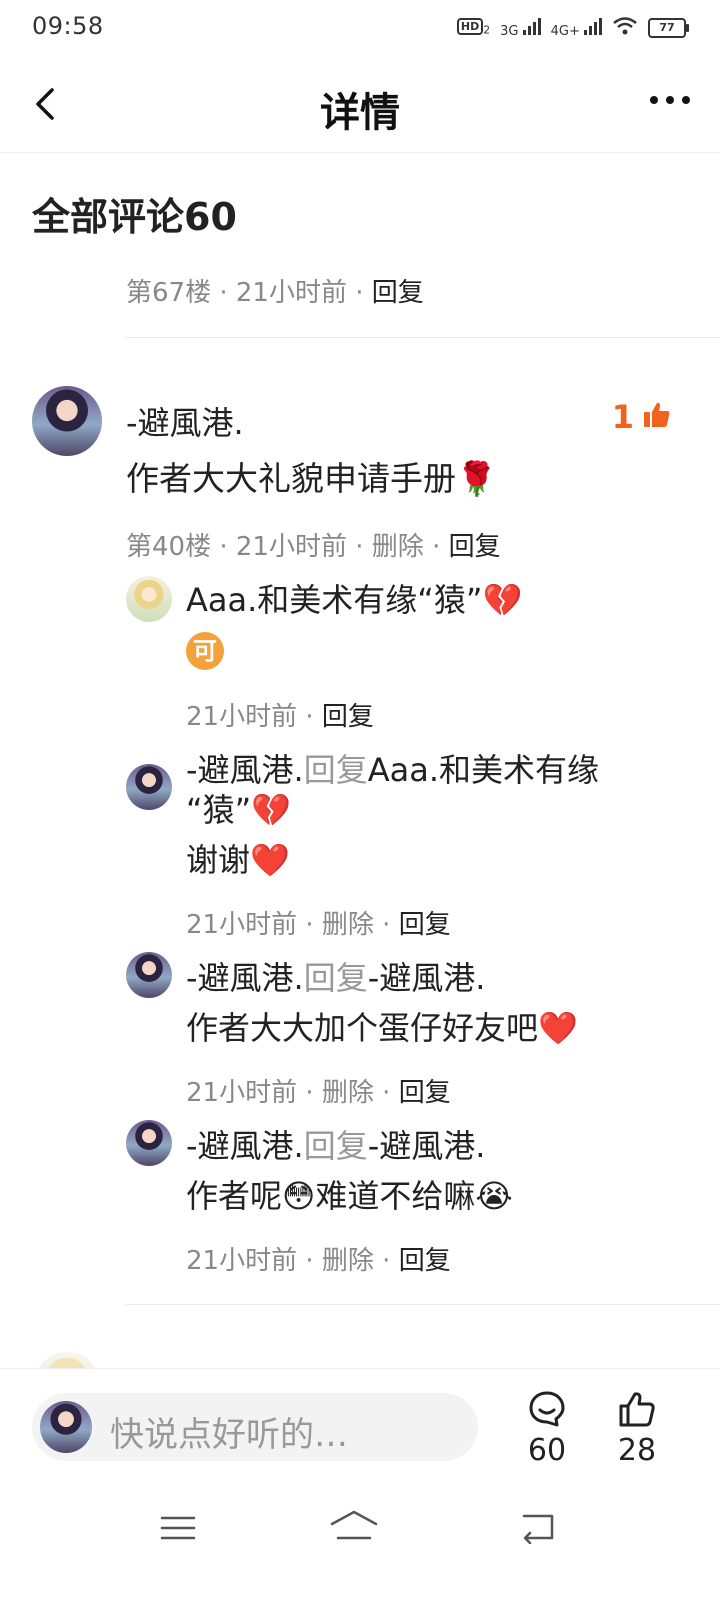 This screenshot has height=1600, width=720. What do you see at coordinates (354, 1528) in the screenshot?
I see `home-icon` at bounding box center [354, 1528].